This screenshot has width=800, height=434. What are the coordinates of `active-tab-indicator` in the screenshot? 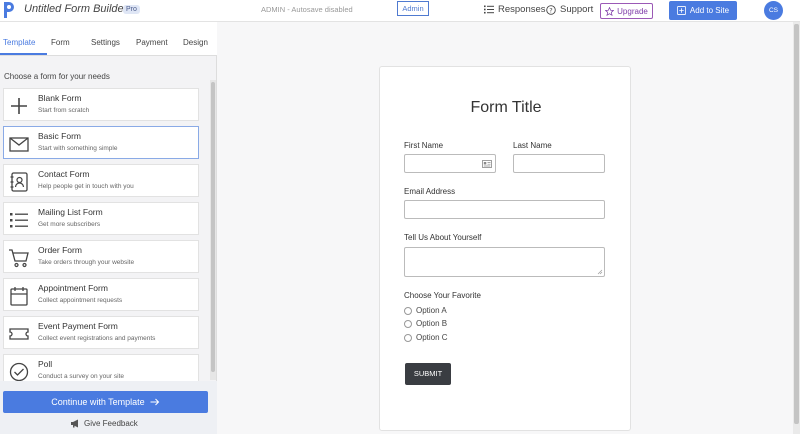 It's located at (23, 54).